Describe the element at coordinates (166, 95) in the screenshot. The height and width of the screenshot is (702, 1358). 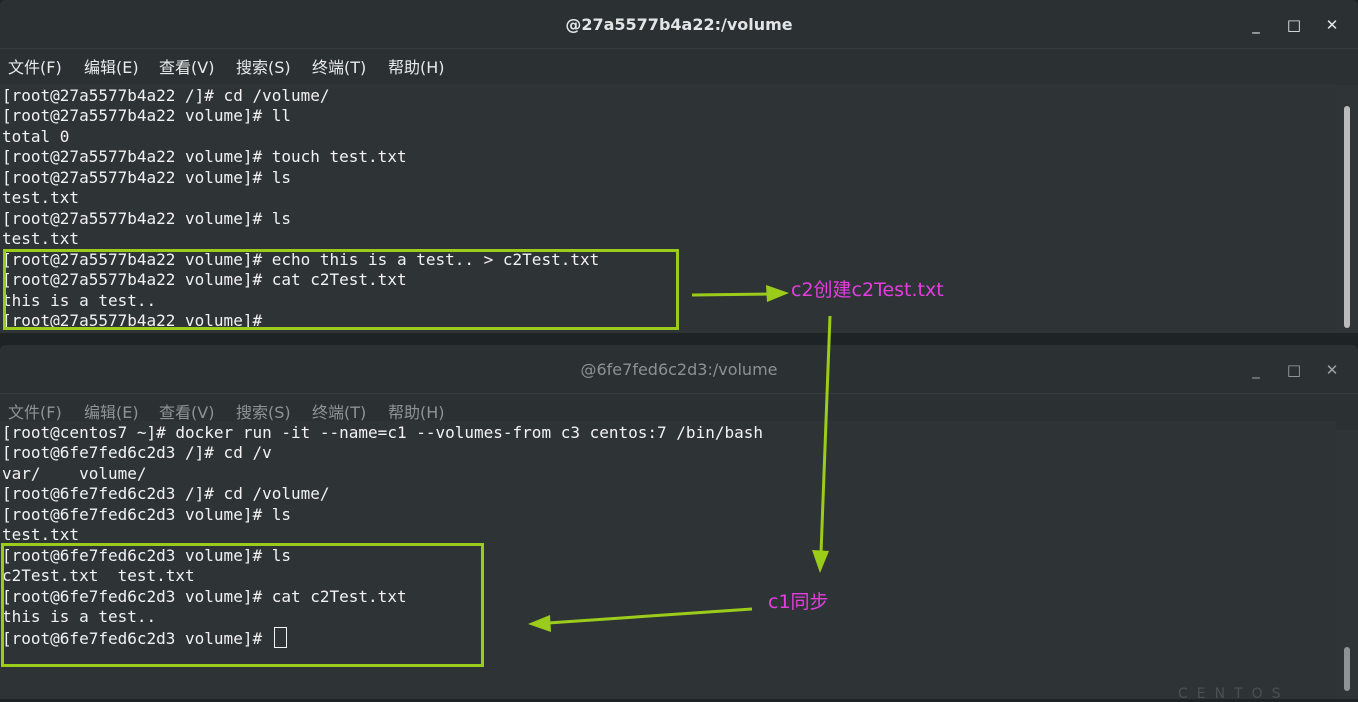
I see `terminal-line: [root@27a5577b4a22 /]# cd /volume/` at that location.